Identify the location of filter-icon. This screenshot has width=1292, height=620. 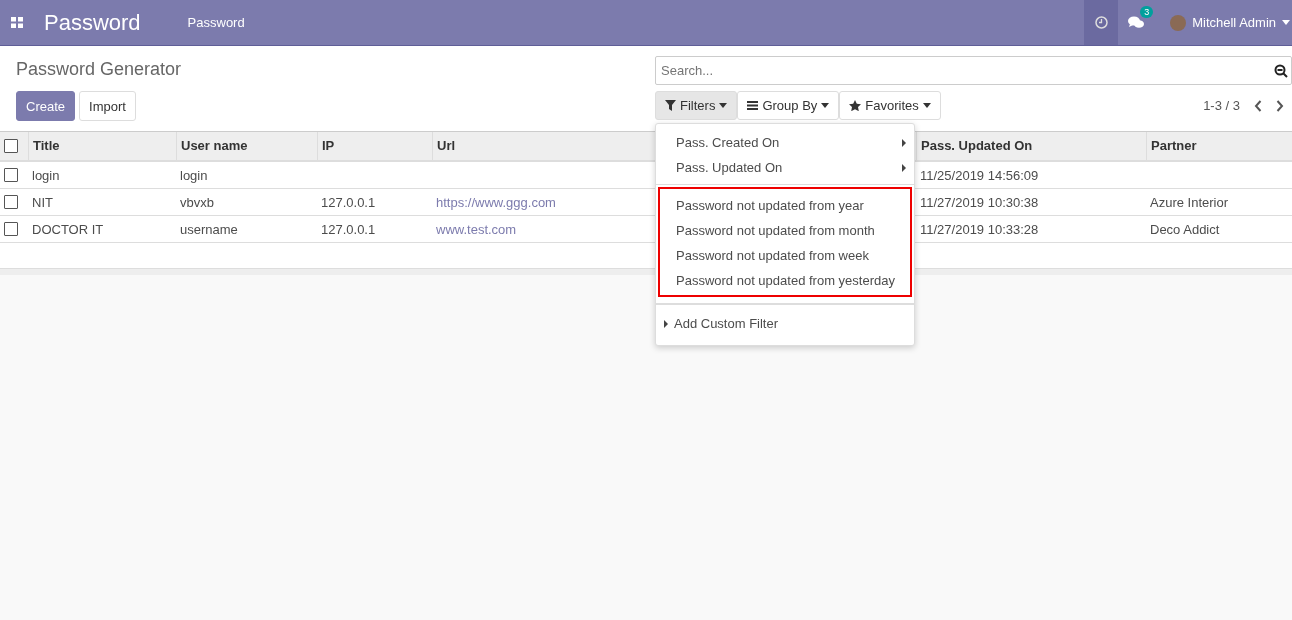
(670, 105).